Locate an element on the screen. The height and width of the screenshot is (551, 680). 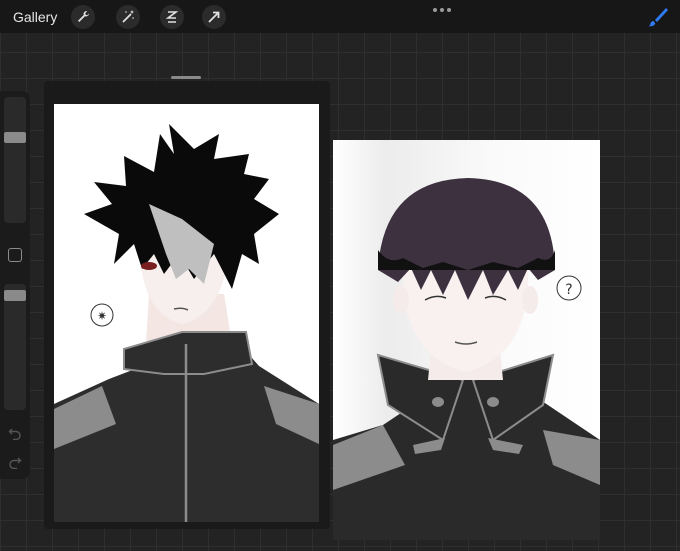
magic-wand-icon is located at coordinates (128, 16).